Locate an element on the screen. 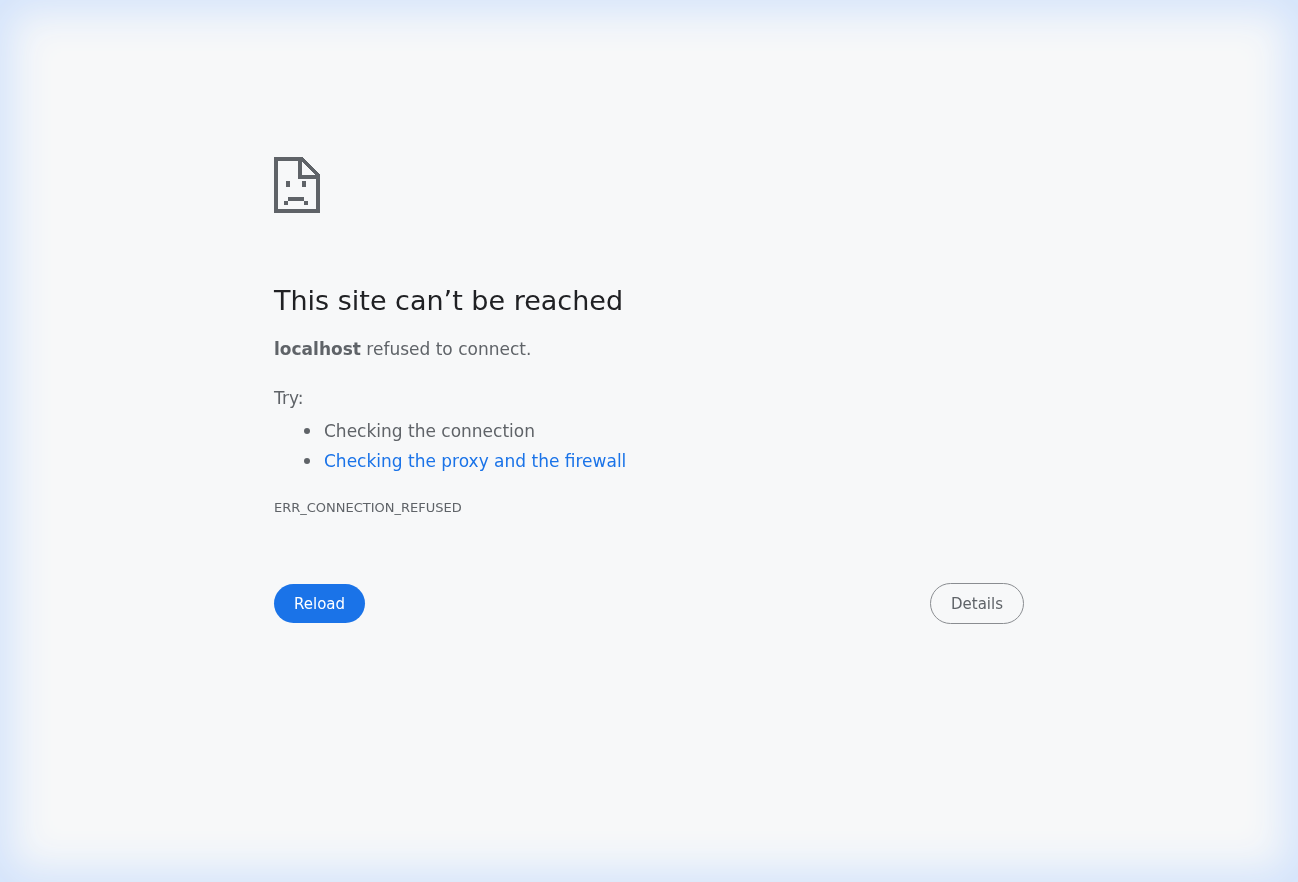 This screenshot has height=882, width=1298. error-message: localhost refused to connect. is located at coordinates (403, 349).